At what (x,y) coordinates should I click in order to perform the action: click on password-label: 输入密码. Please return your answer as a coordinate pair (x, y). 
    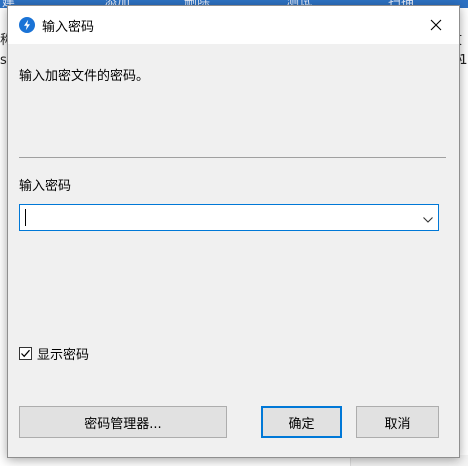
    Looking at the image, I should click on (45, 186).